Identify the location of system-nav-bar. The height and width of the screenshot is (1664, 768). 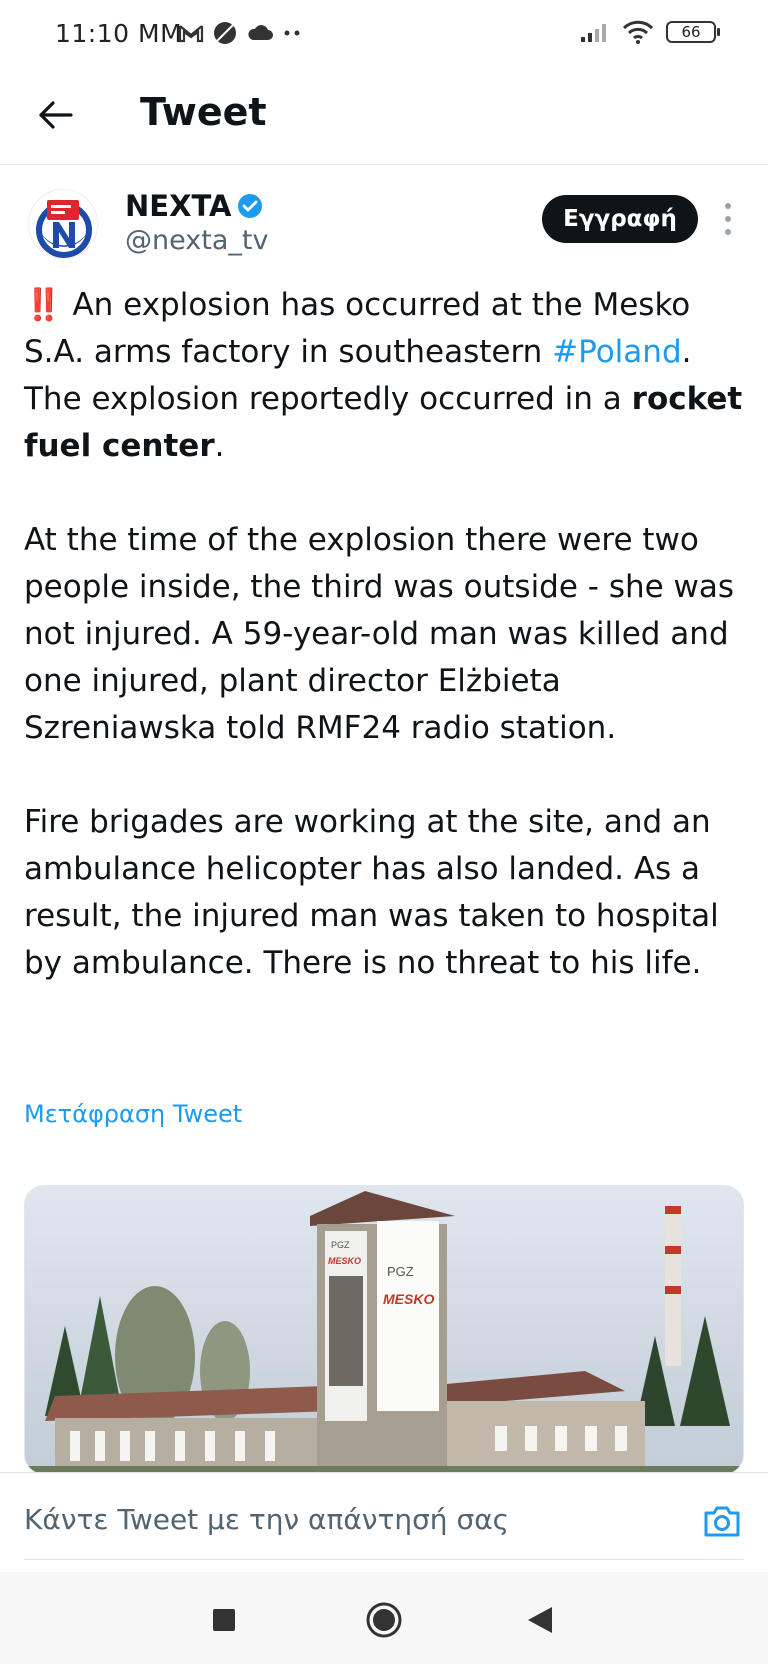
(384, 1618).